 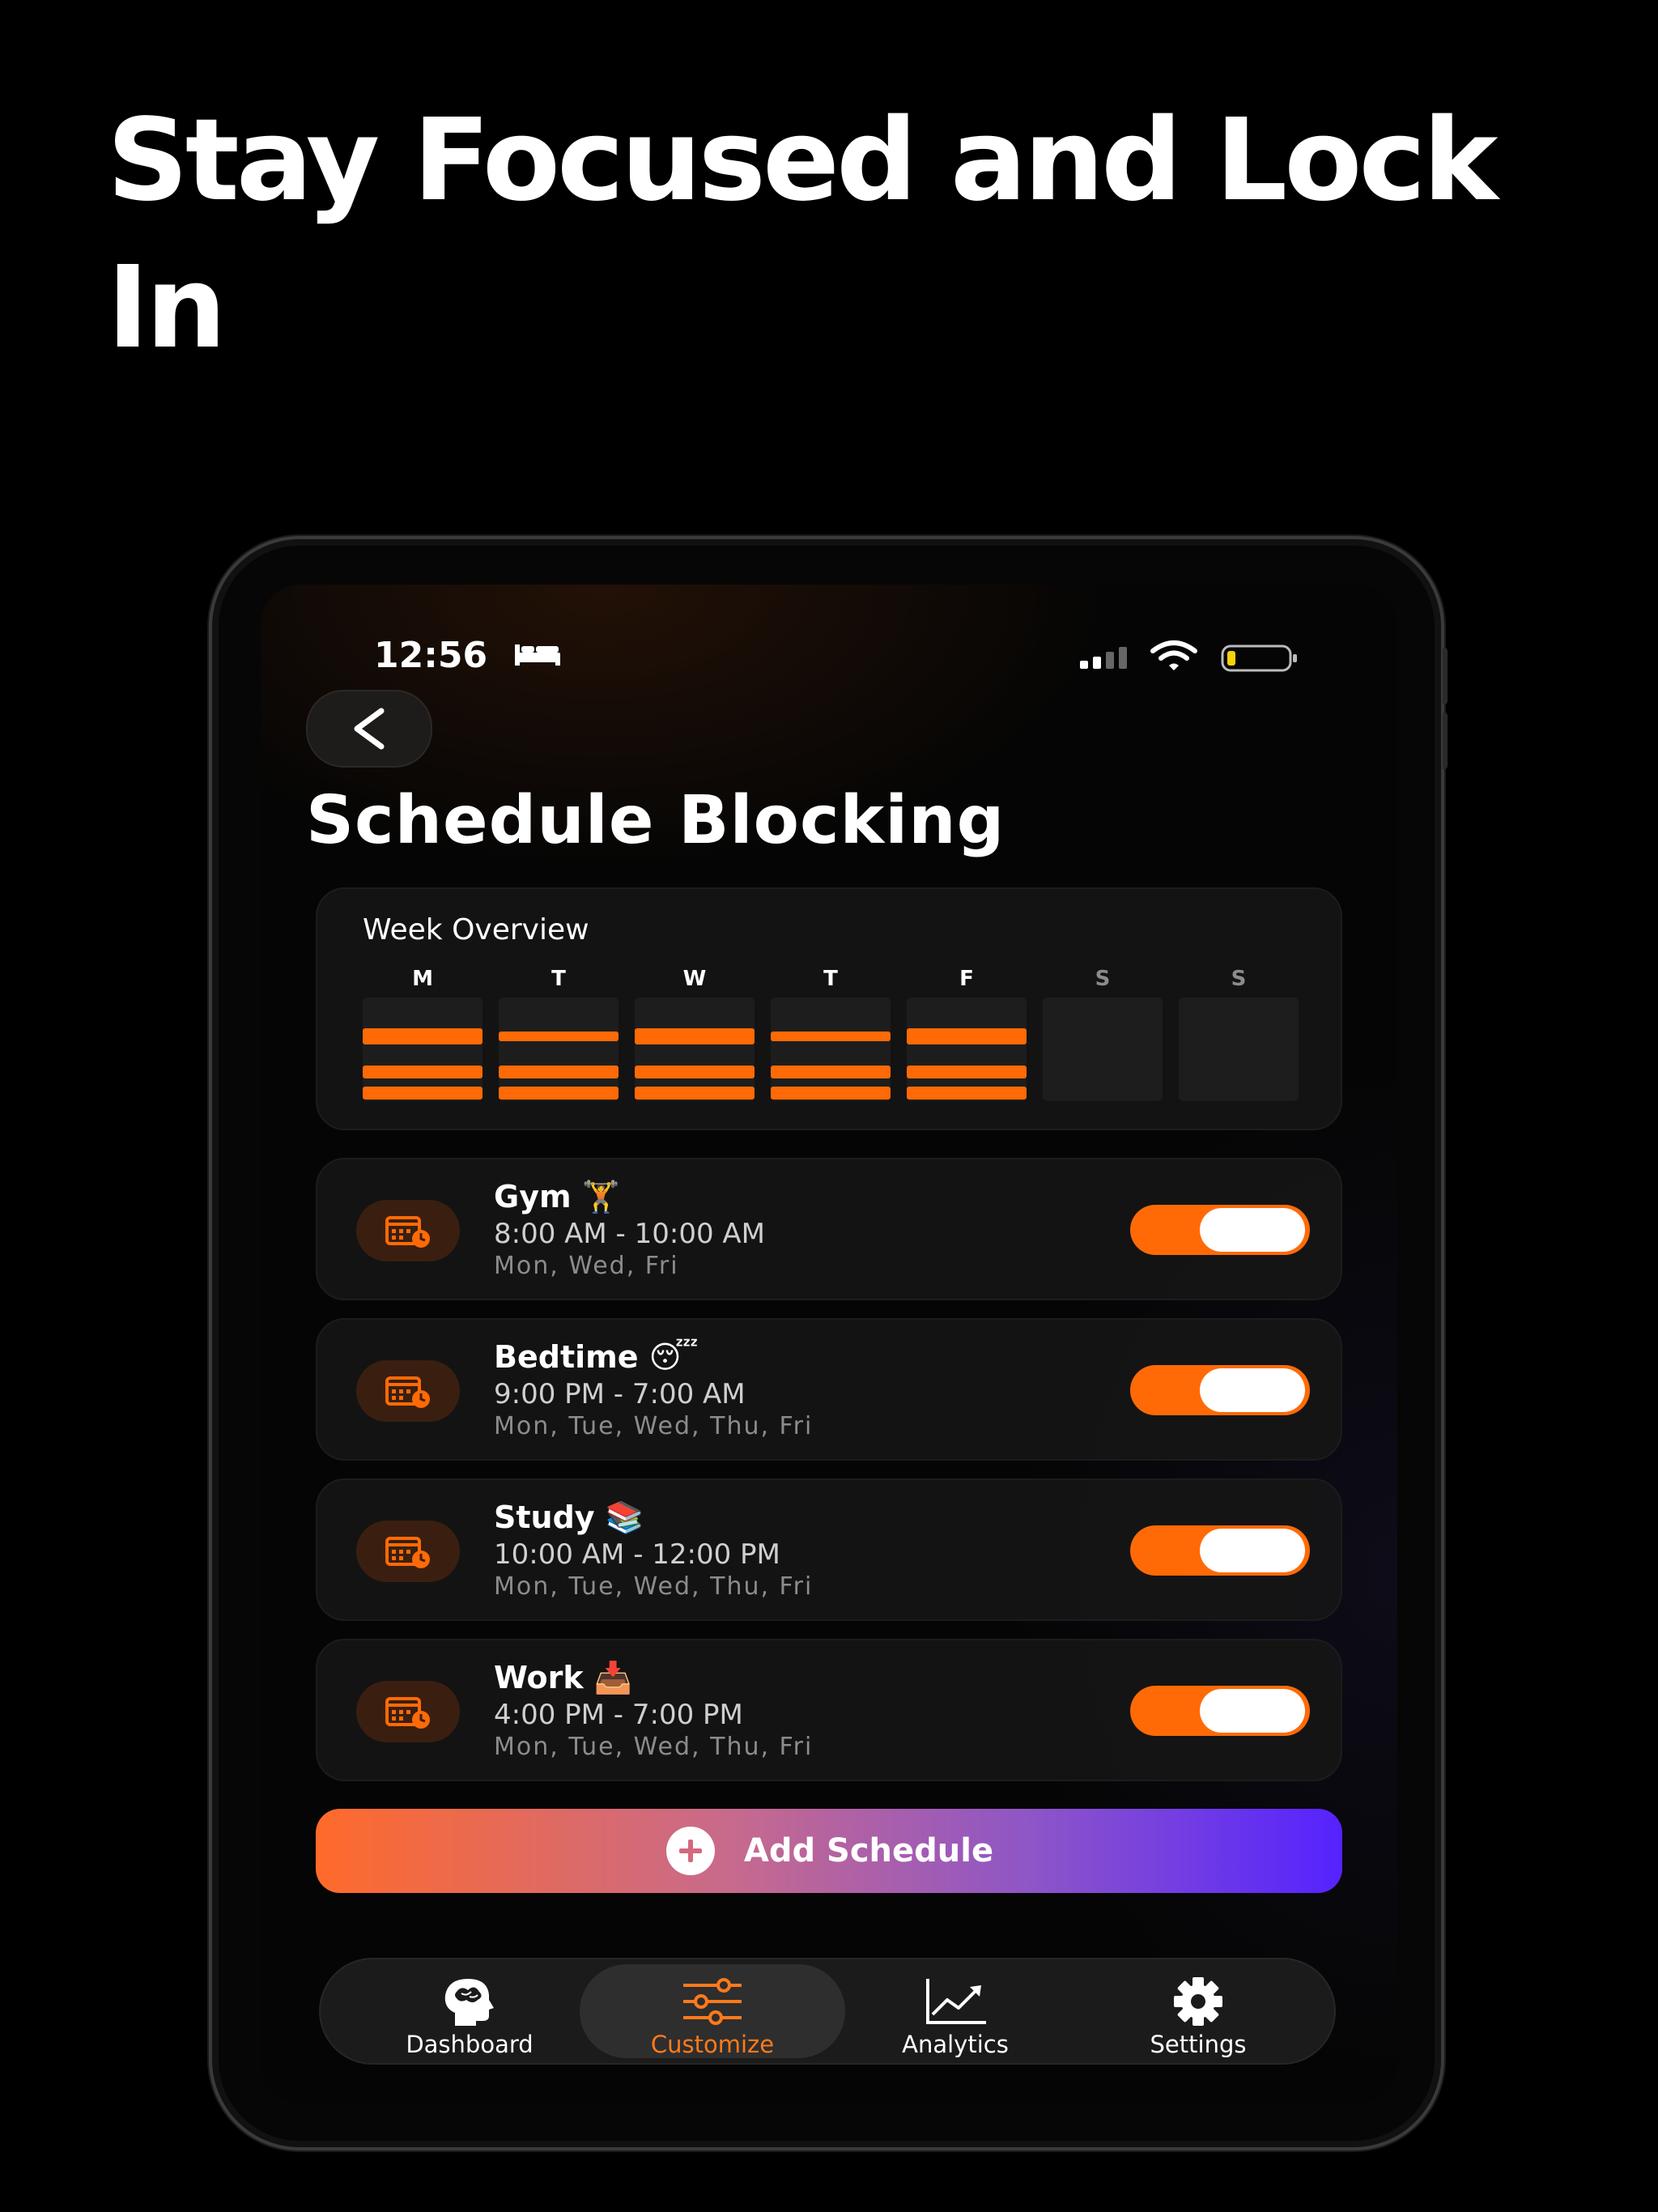 I want to click on schedule-time: 10:00 AM - 12:00 PM, so click(x=637, y=1555).